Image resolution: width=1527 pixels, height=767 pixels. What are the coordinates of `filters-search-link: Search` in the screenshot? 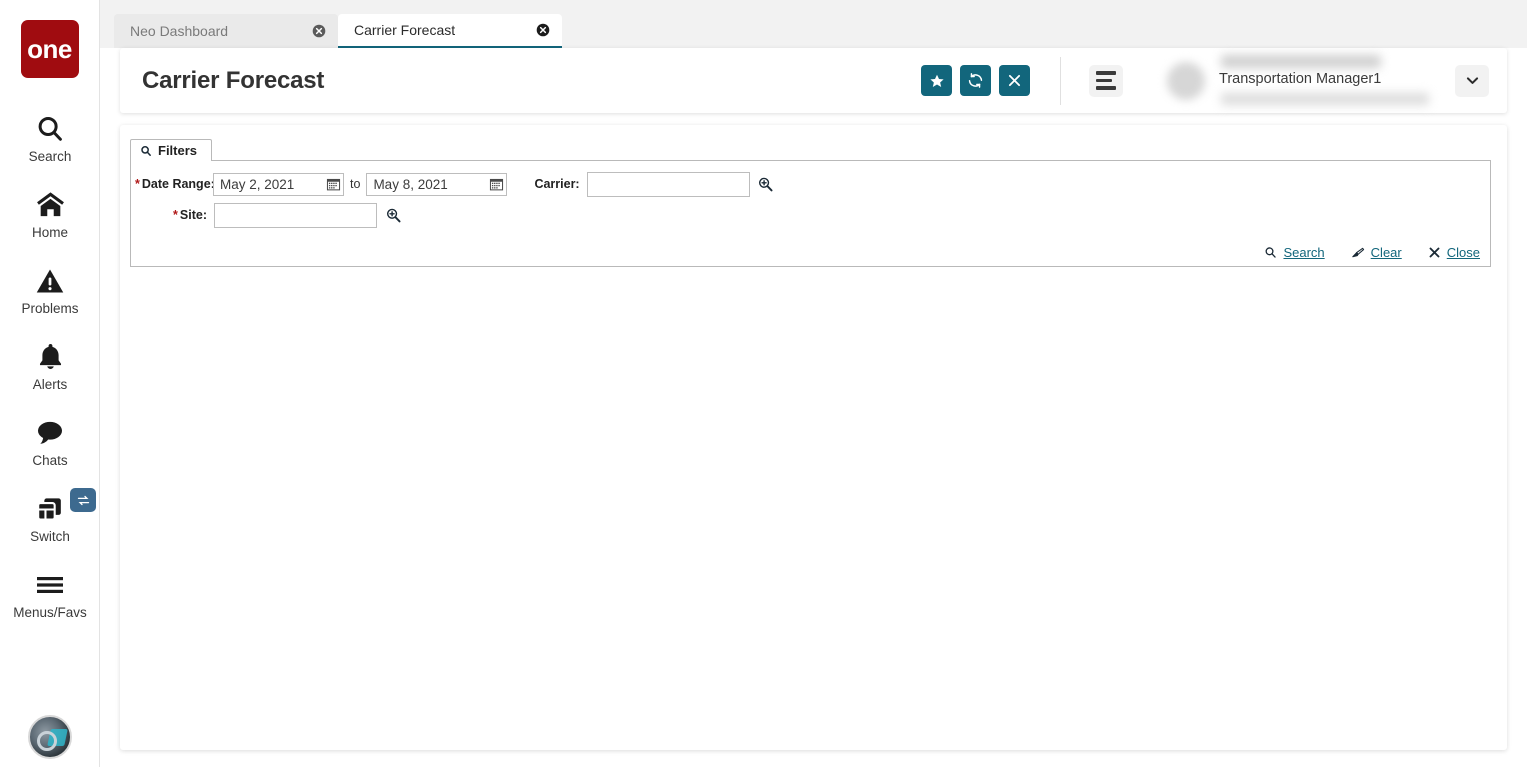 It's located at (1294, 252).